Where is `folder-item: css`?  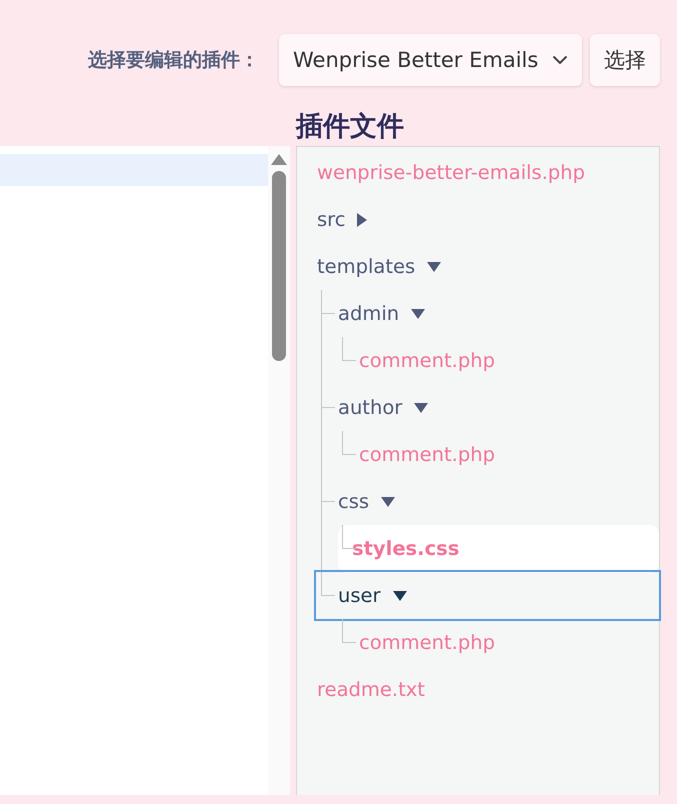 folder-item: css is located at coordinates (367, 501).